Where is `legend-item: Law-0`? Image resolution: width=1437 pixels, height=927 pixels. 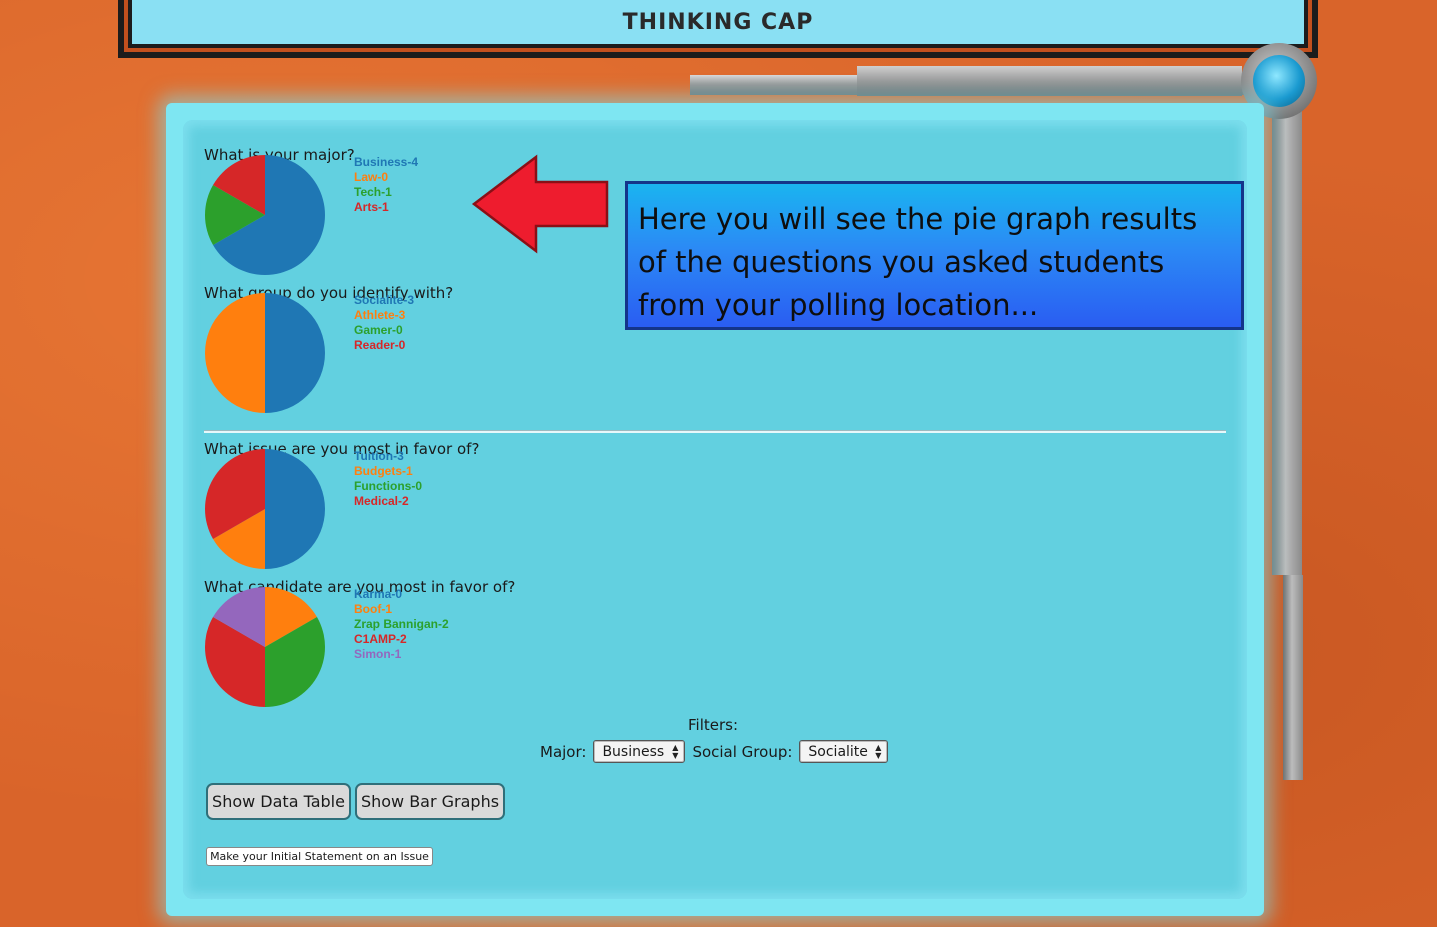
legend-item: Law-0 is located at coordinates (371, 177).